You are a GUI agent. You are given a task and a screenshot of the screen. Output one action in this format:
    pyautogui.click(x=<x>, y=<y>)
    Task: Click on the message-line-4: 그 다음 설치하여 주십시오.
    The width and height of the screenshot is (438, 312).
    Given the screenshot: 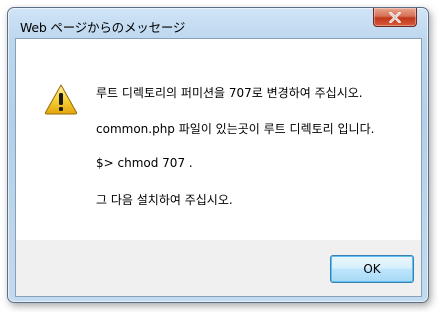 What is the action you would take?
    pyautogui.click(x=164, y=200)
    